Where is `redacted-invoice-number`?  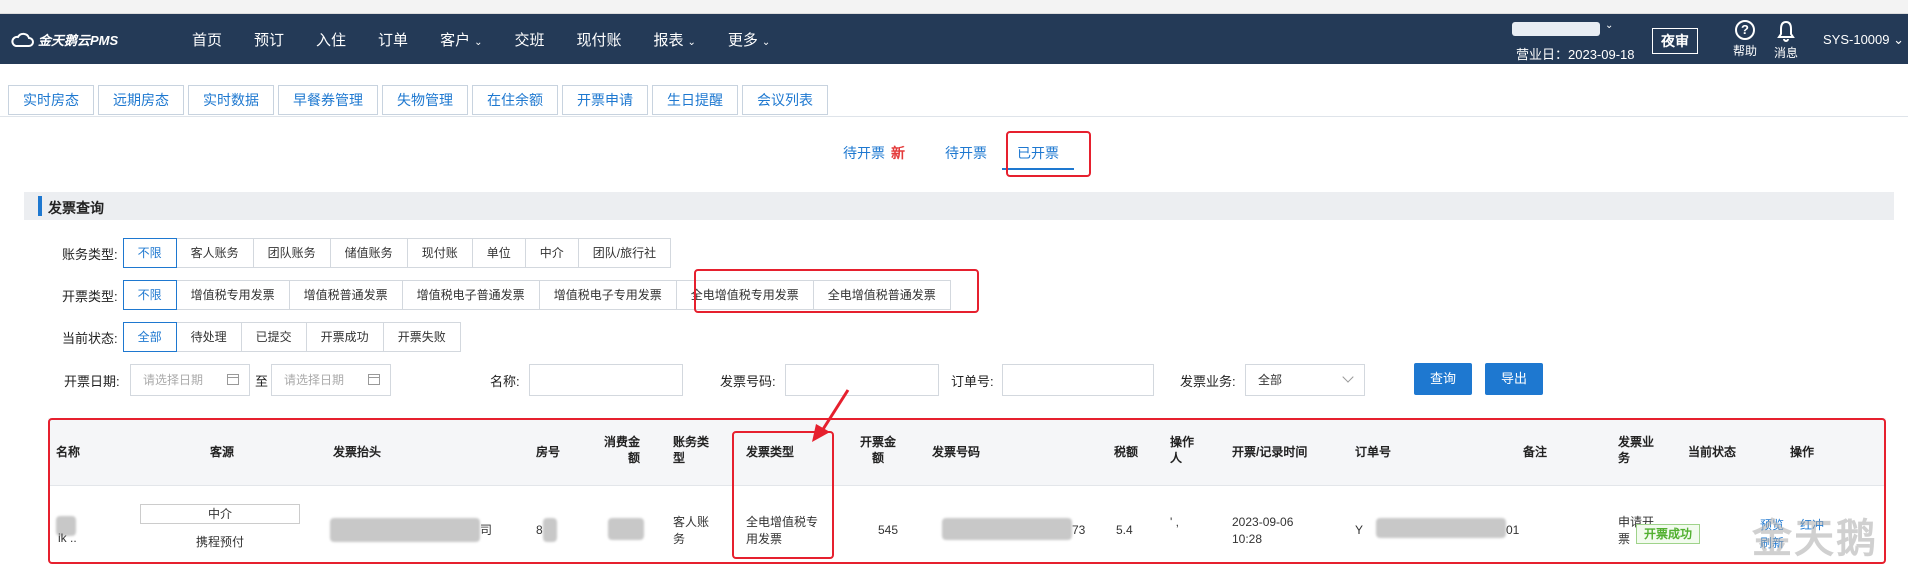
redacted-invoice-number is located at coordinates (1007, 529).